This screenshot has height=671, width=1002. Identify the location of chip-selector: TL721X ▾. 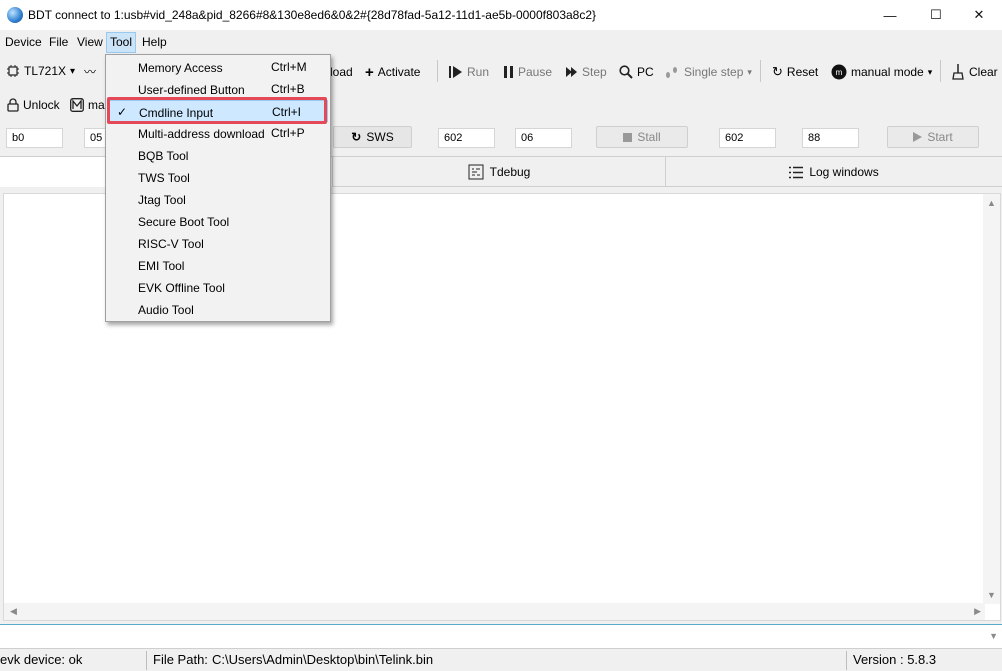
(40, 71).